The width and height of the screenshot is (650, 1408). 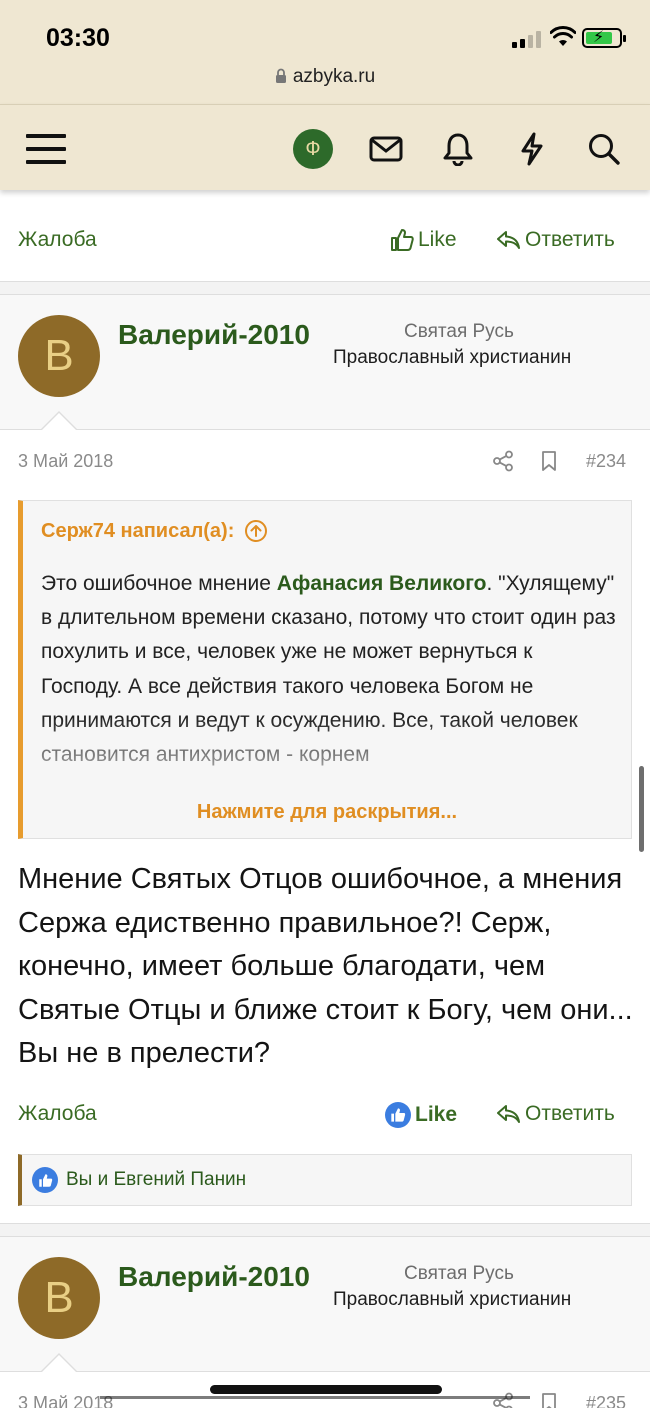 I want to click on site-header: Ф, so click(x=325, y=147).